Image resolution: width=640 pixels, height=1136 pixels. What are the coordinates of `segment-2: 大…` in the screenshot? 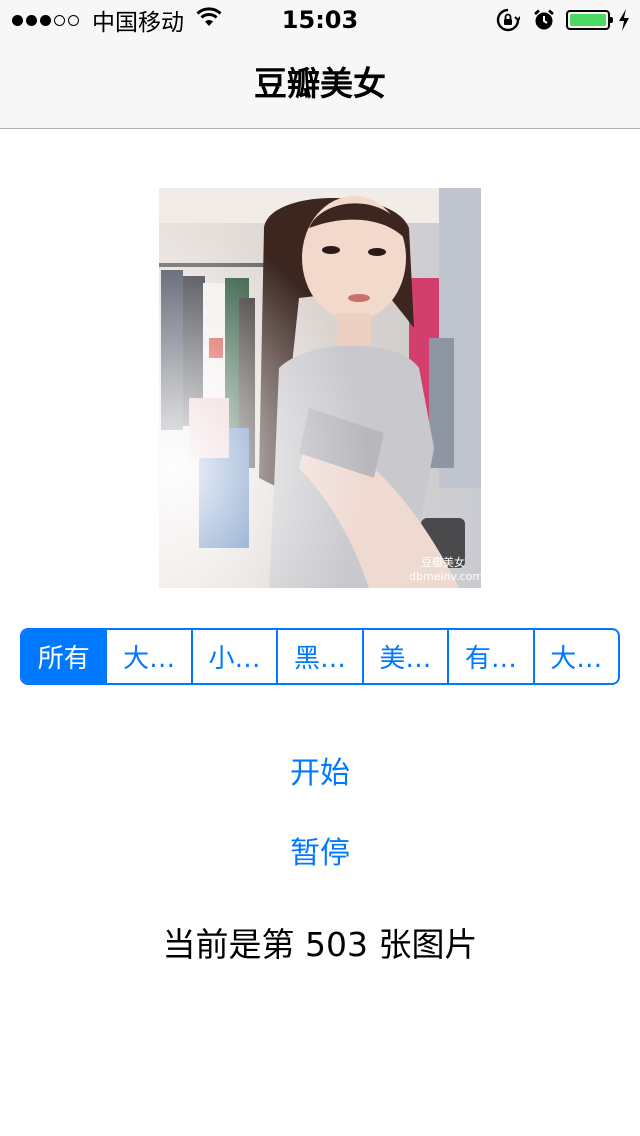 It's located at (150, 656).